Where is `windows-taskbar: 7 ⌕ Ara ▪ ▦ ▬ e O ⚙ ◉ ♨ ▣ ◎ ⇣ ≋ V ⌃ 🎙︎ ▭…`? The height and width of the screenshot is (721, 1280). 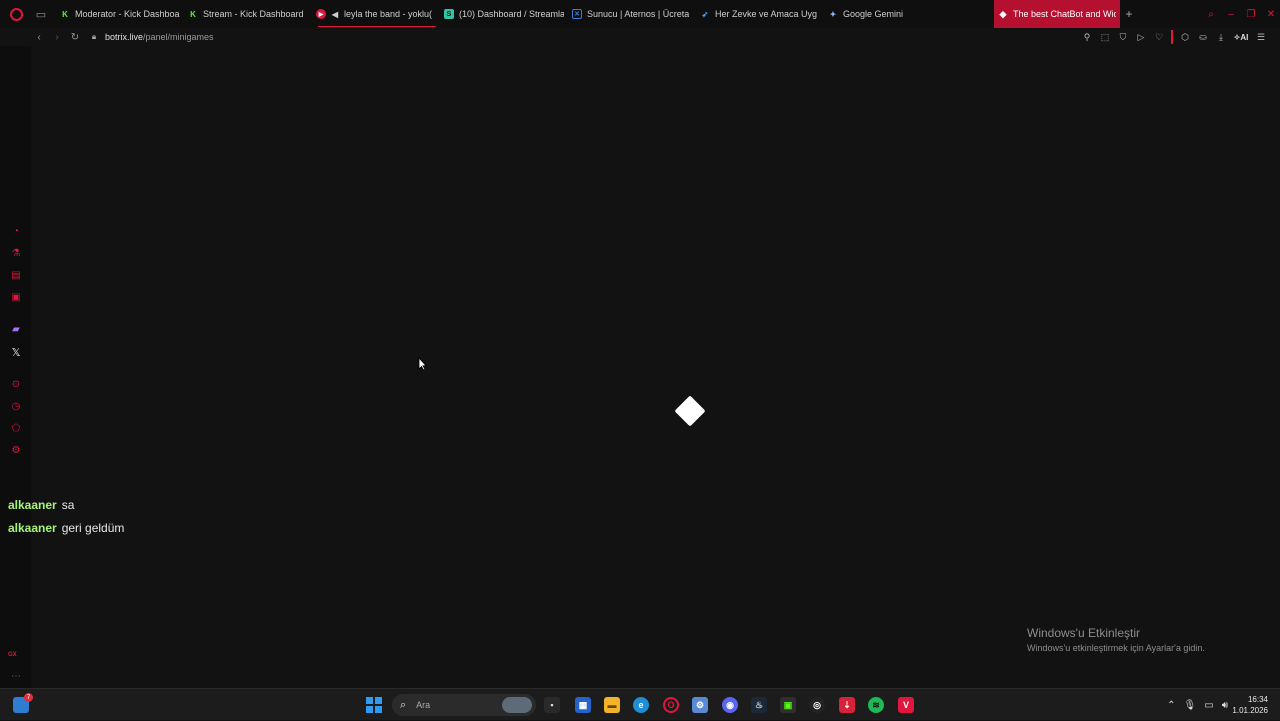
windows-taskbar: 7 ⌕ Ara ▪ ▦ ▬ e O ⚙ ◉ ♨ ▣ ◎ ⇣ ≋ V ⌃ 🎙︎ ▭… is located at coordinates (640, 704).